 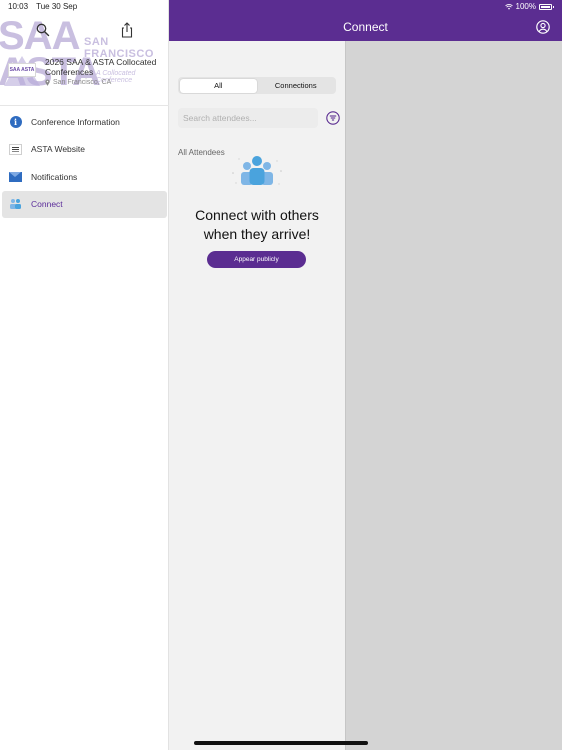 I want to click on sidebar-item-label: Notifications, so click(x=54, y=176).